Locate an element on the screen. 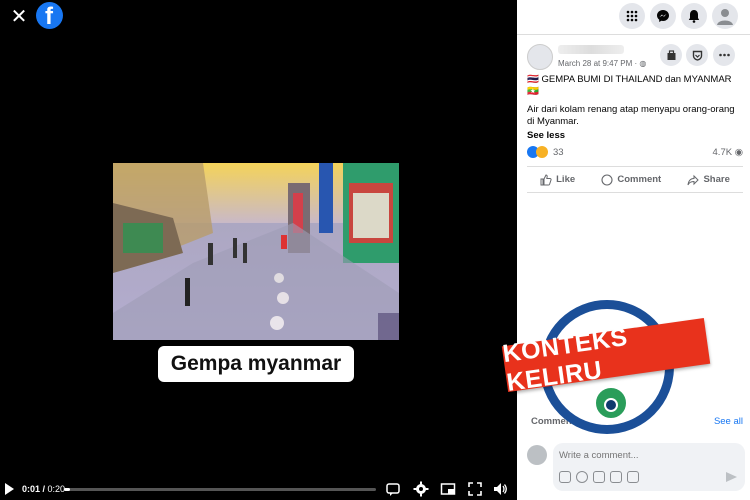 Image resolution: width=750 pixels, height=500 pixels. comment-tools is located at coordinates (599, 477).